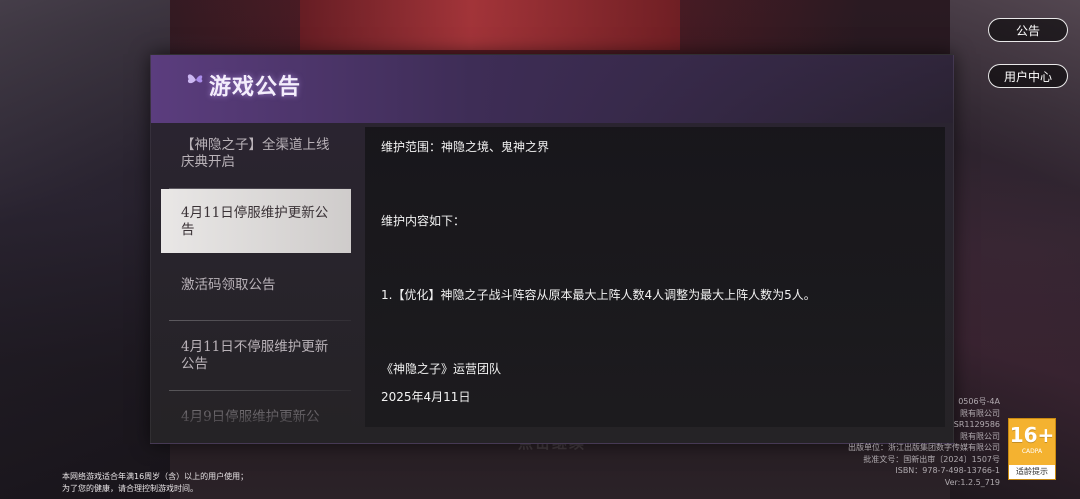 The height and width of the screenshot is (499, 1080). What do you see at coordinates (947, 470) in the screenshot?
I see `pub-line: ISBN：978-7-498-13766-1` at bounding box center [947, 470].